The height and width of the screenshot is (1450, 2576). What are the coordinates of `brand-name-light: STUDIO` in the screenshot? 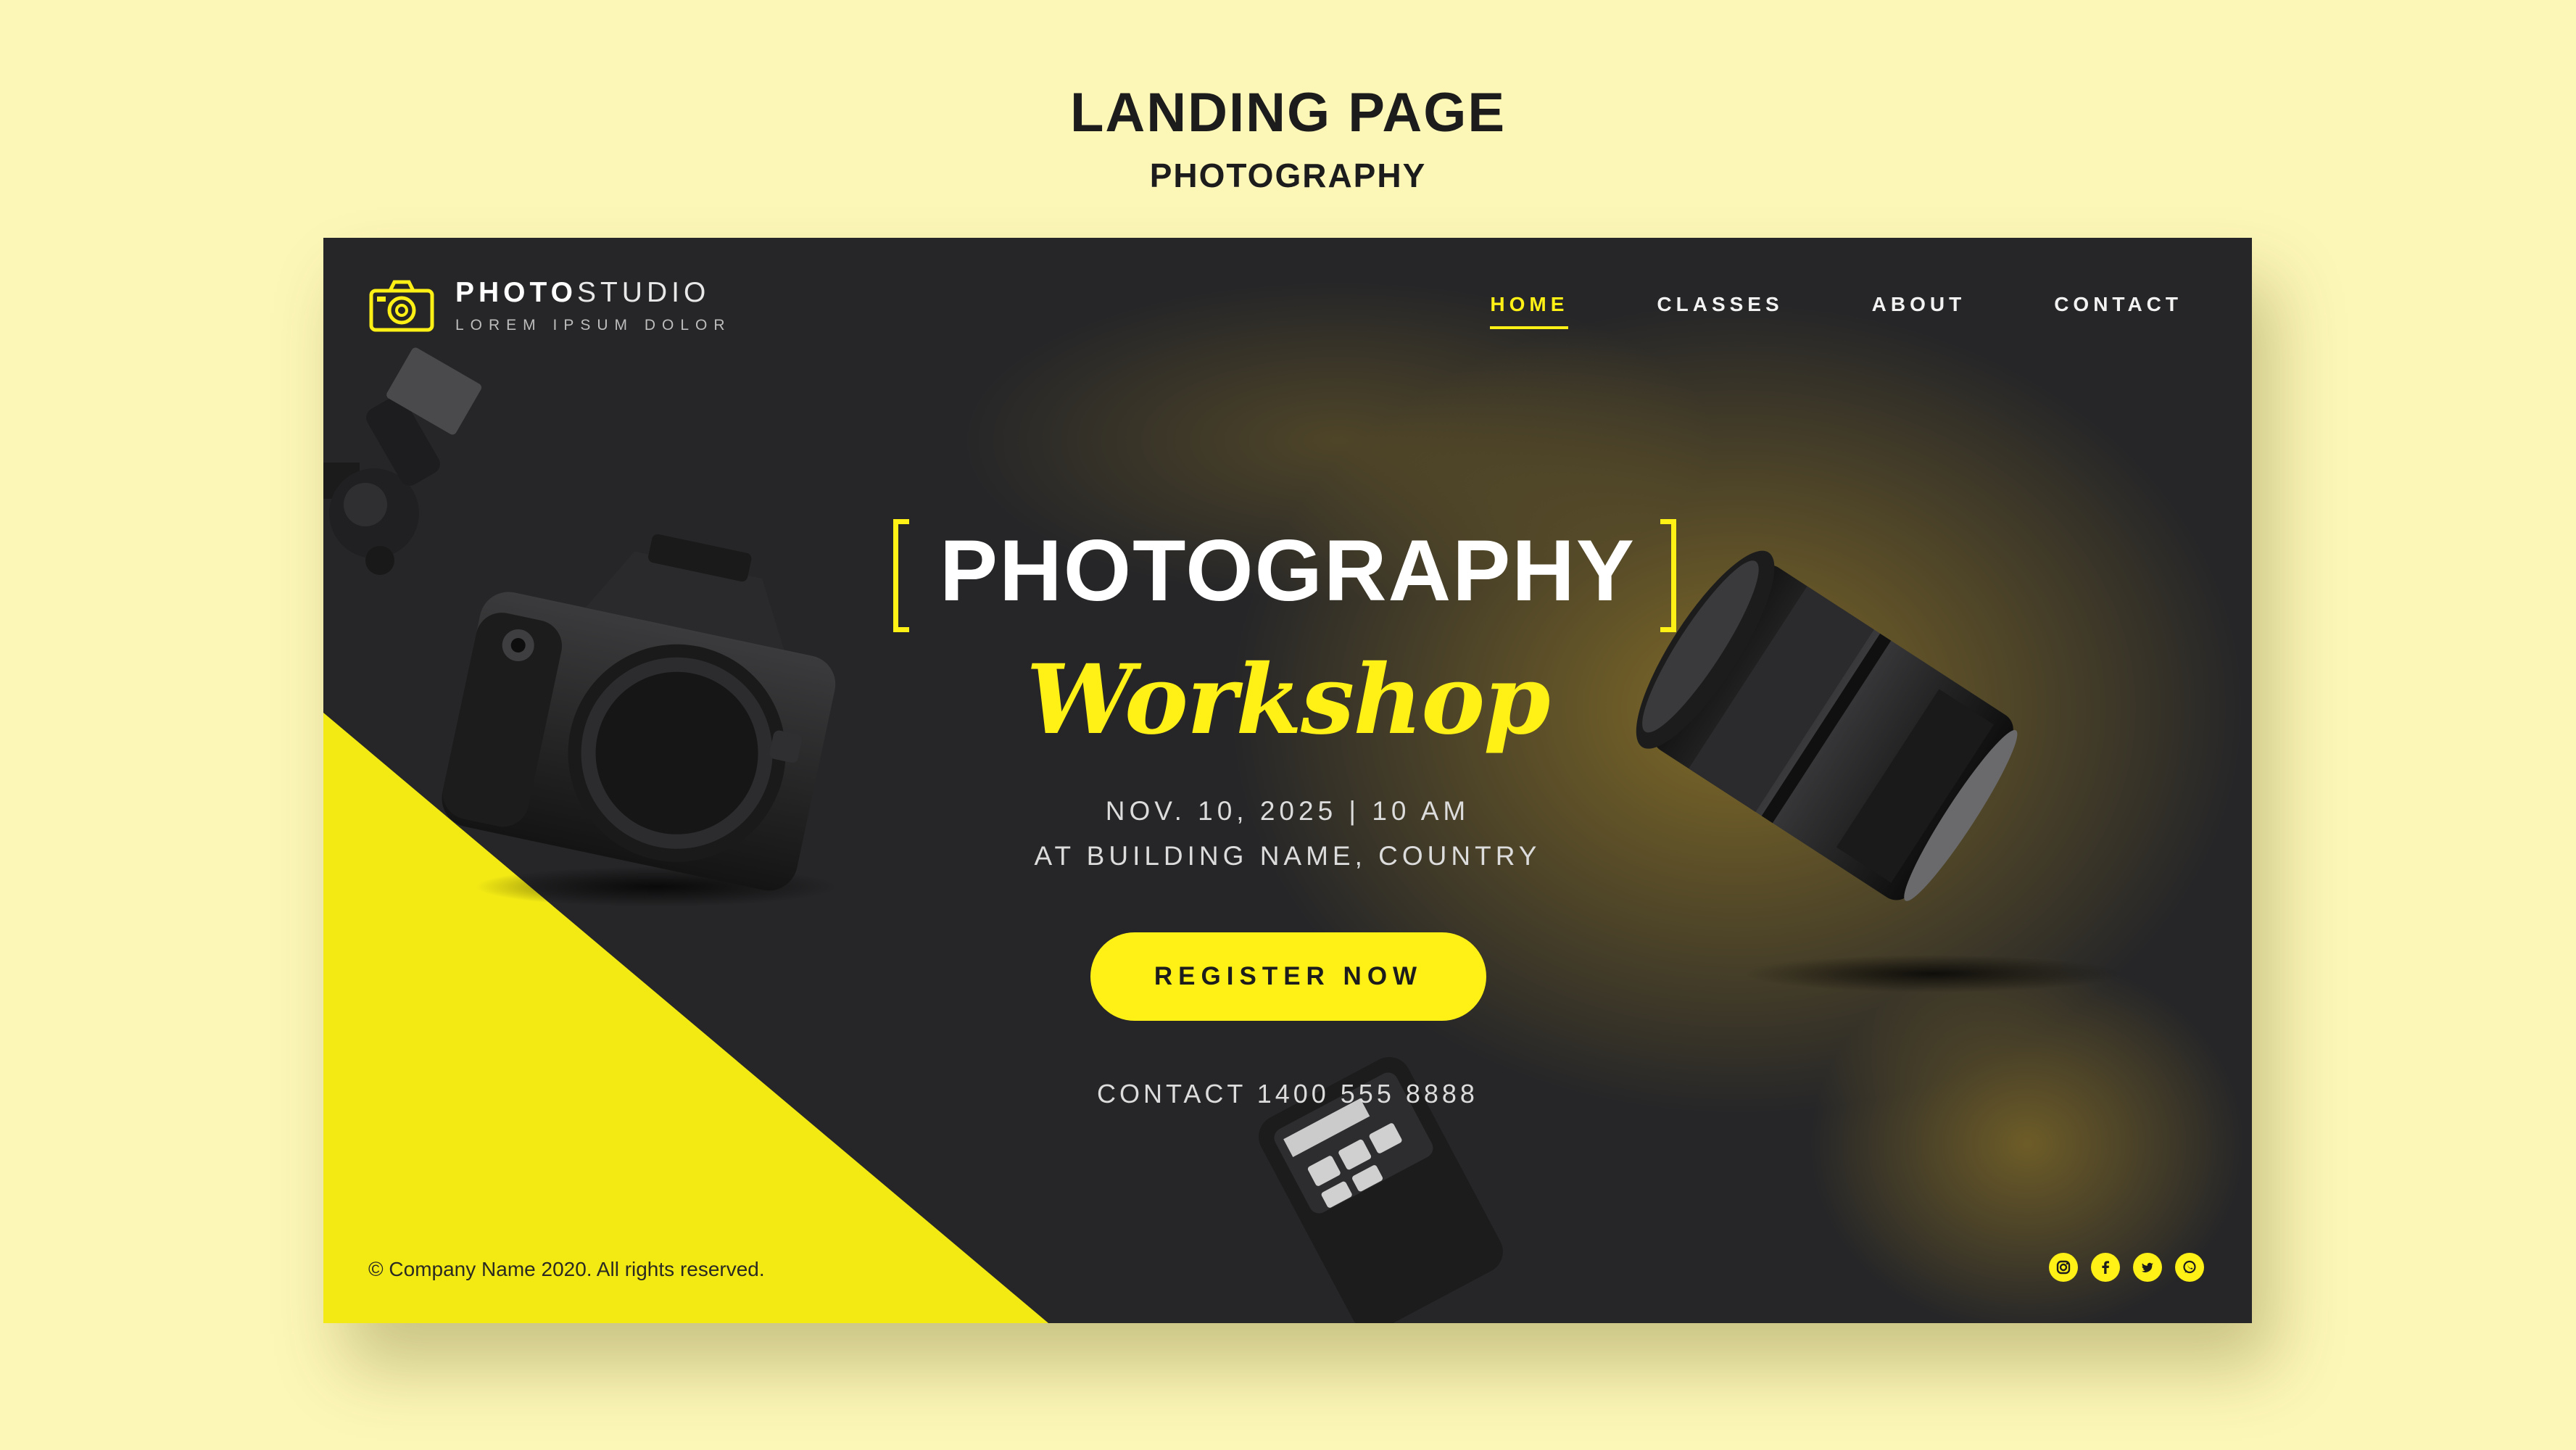 It's located at (643, 292).